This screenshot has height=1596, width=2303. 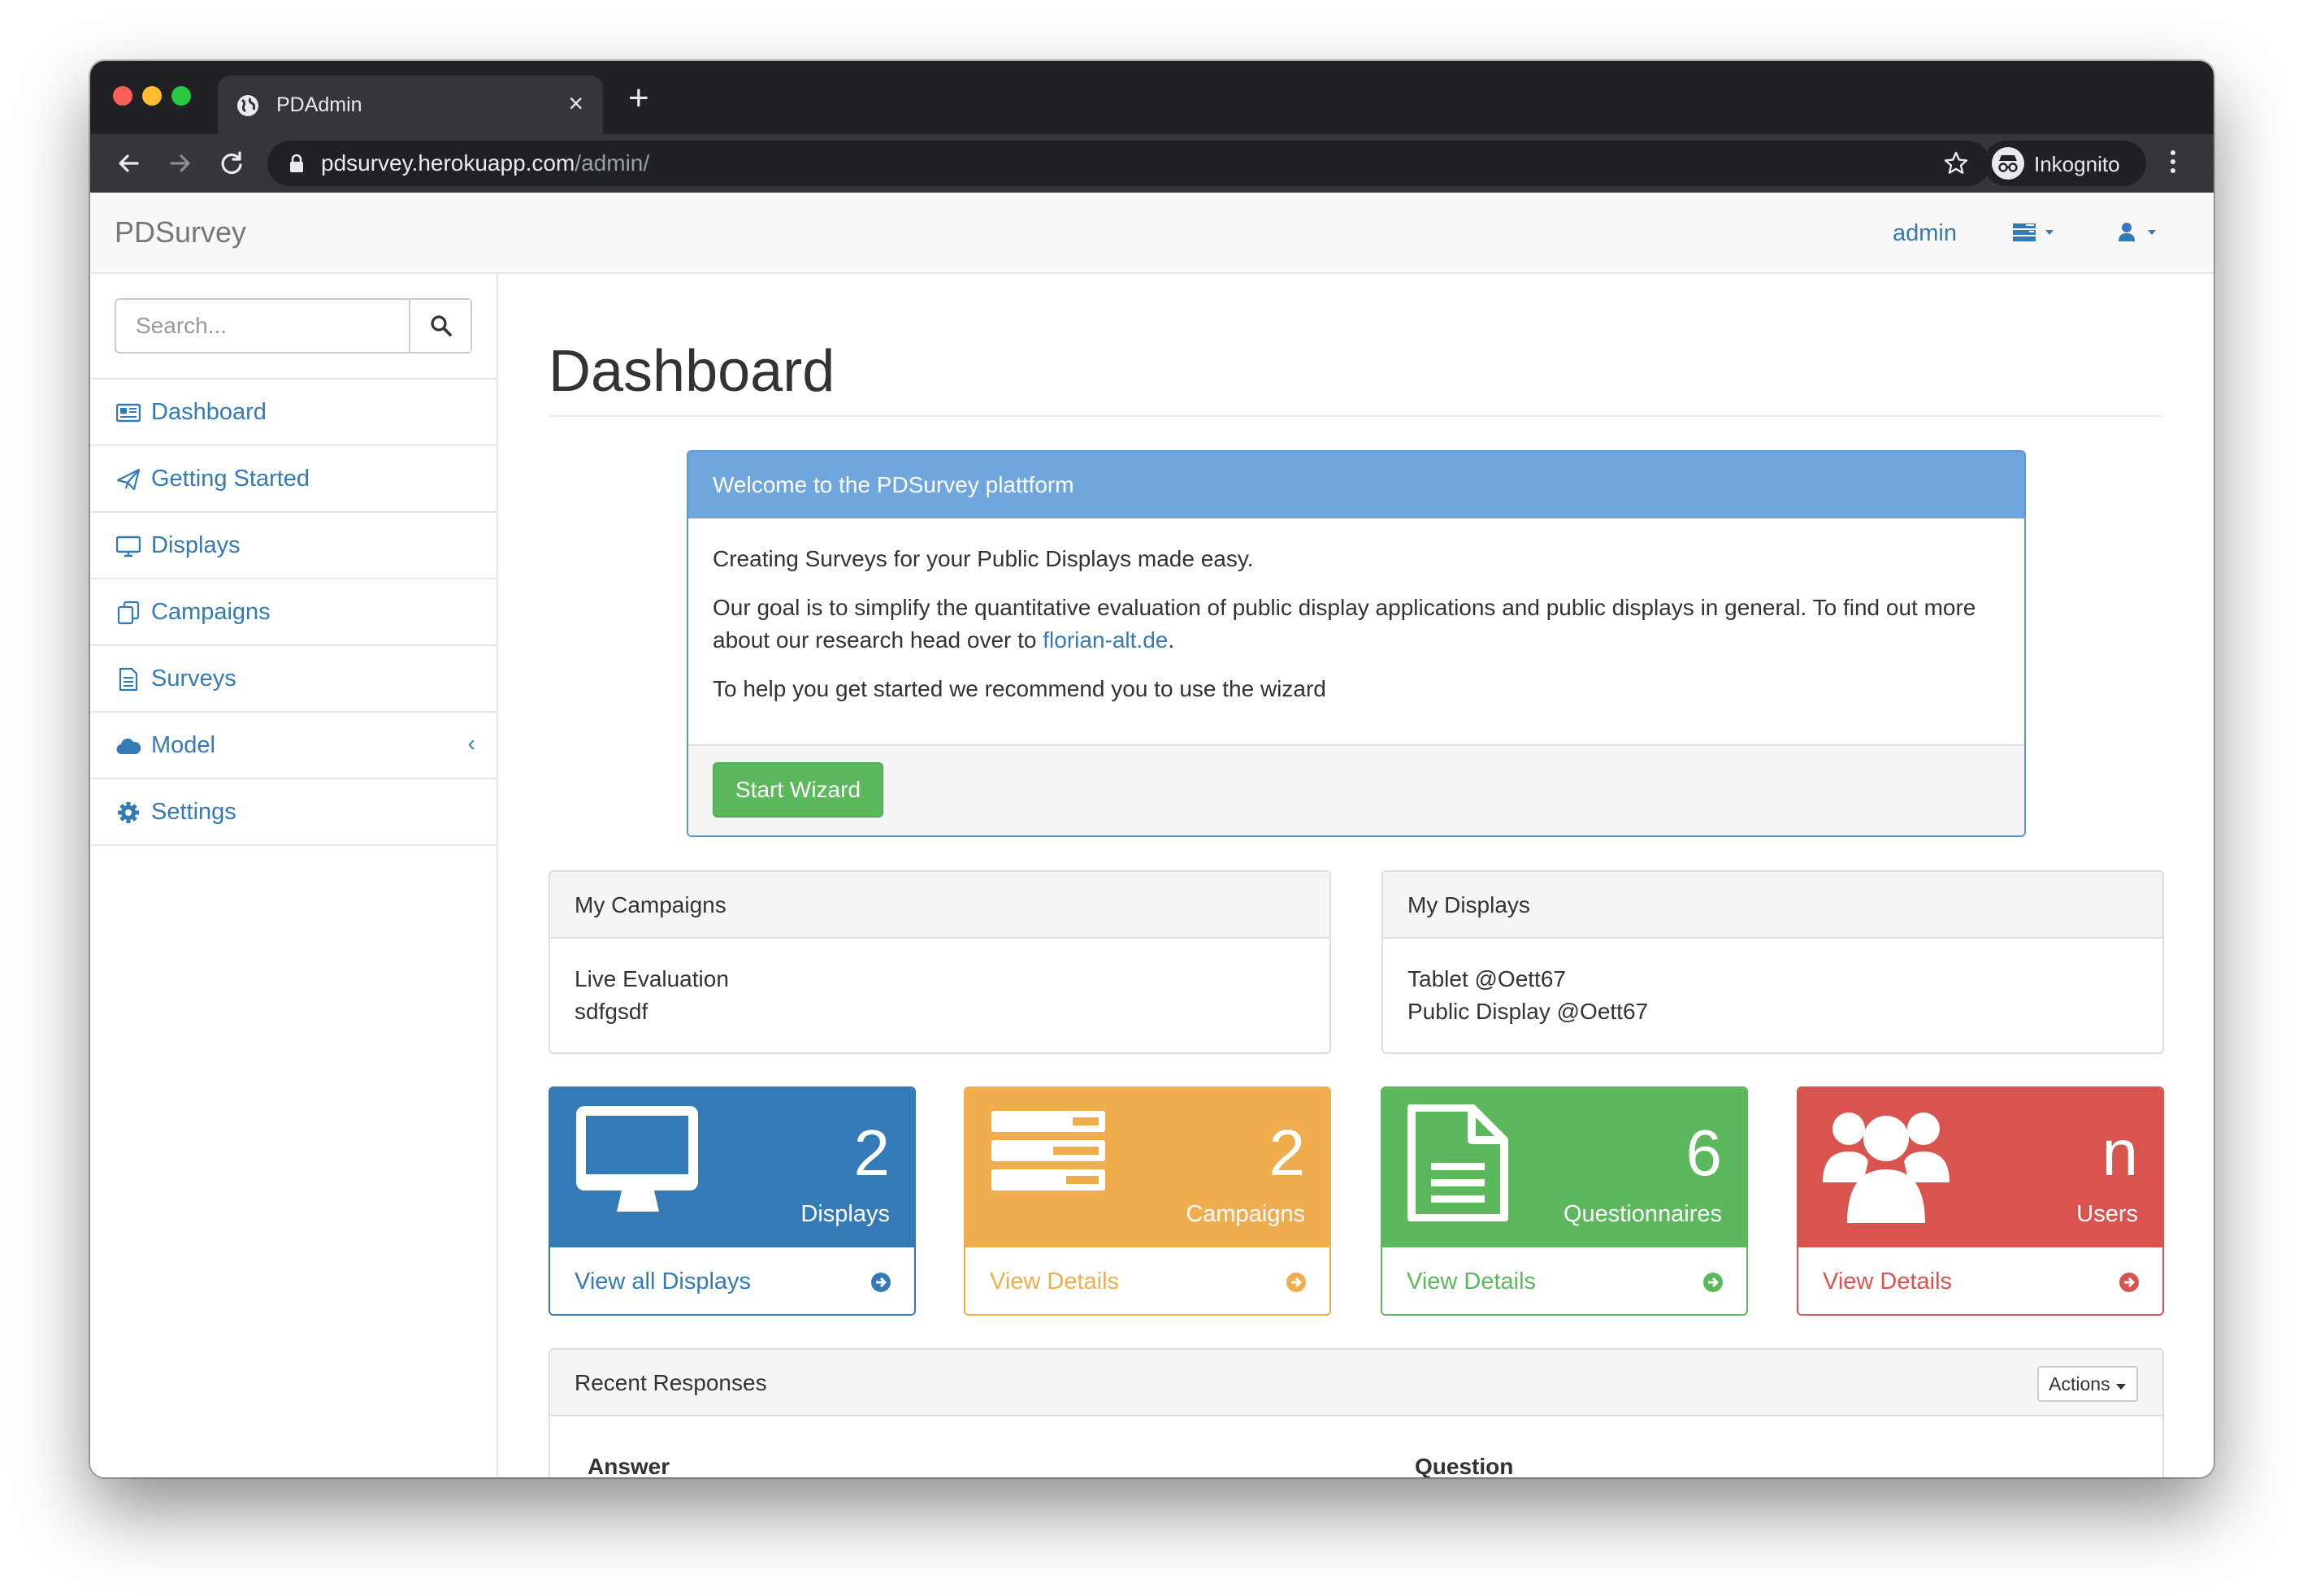 I want to click on questionnaires-count: 6, so click(x=1704, y=1153).